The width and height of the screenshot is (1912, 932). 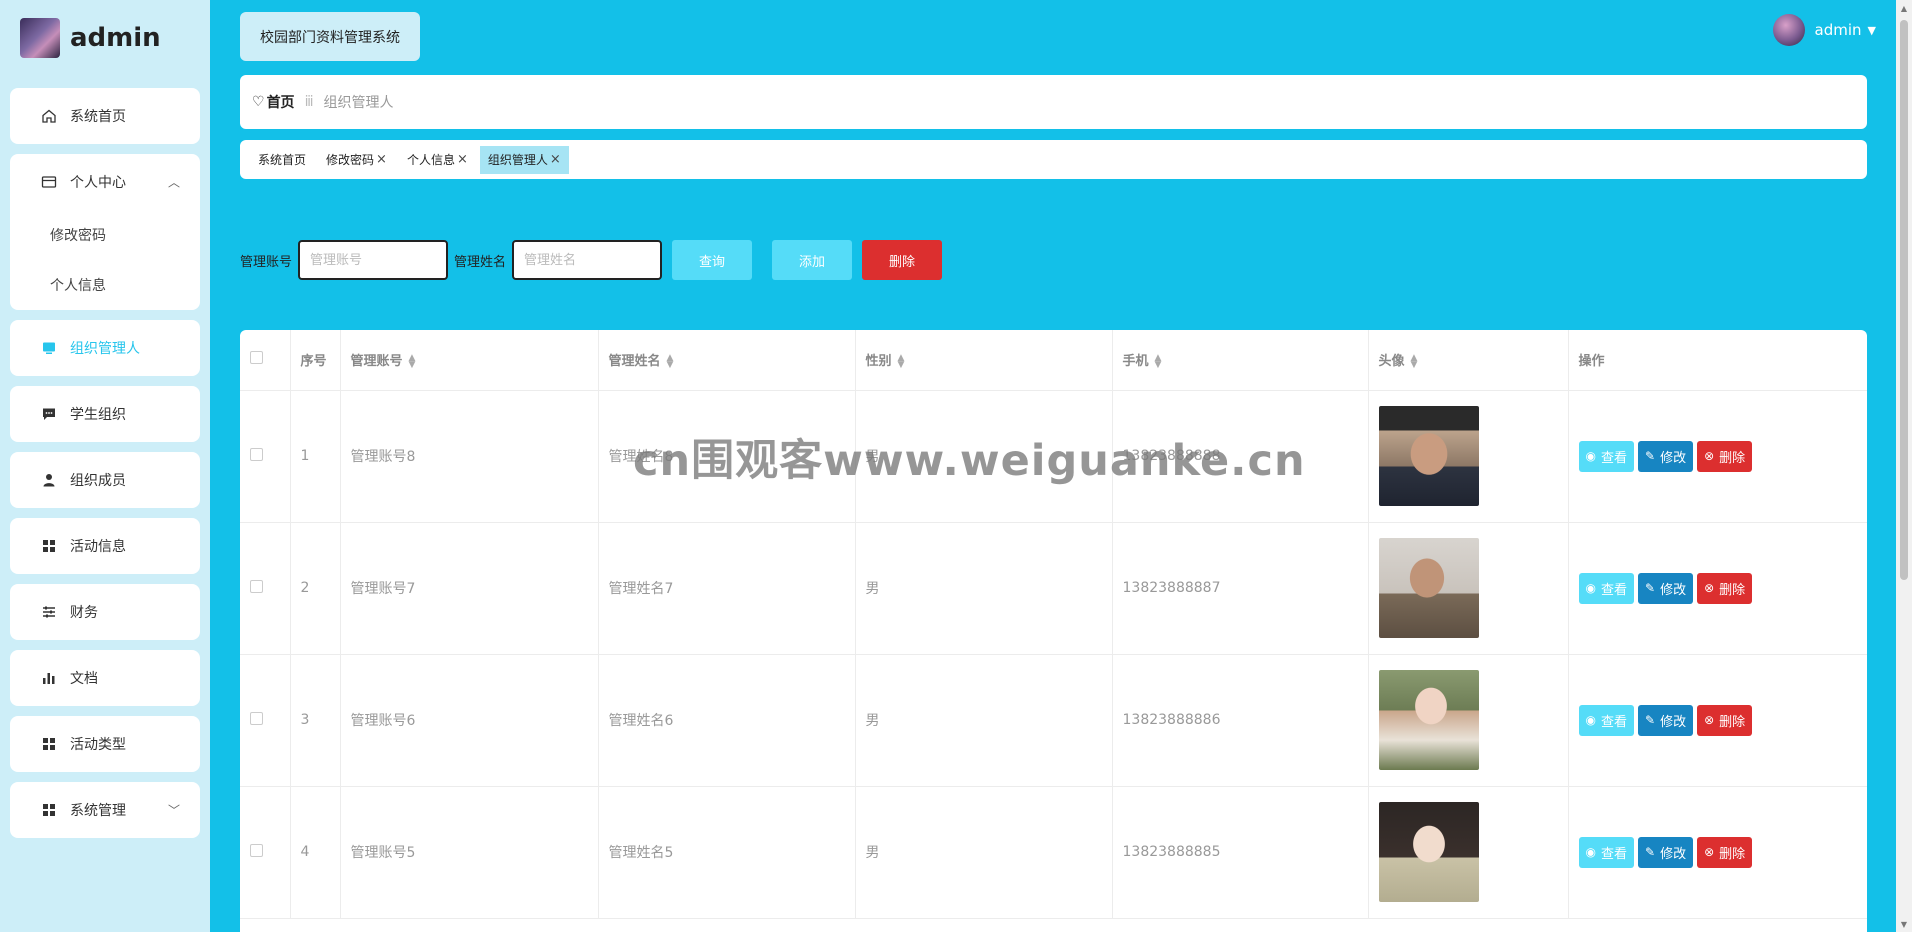 I want to click on sidebar-item-finance: 财务, so click(x=105, y=612).